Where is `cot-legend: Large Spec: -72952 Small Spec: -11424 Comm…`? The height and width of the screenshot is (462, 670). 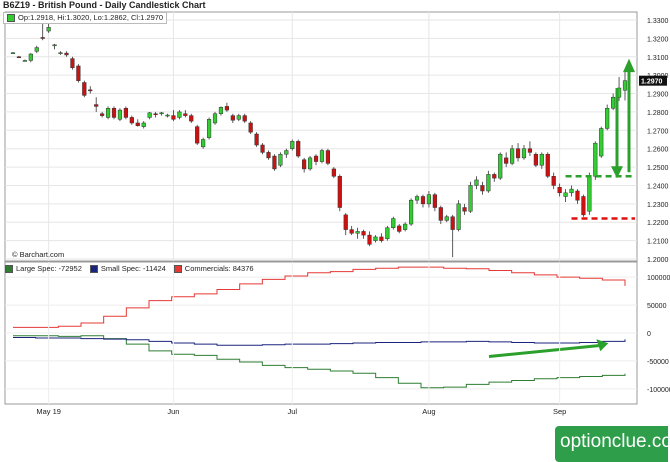
cot-legend: Large Spec: -72952 Small Spec: -11424 Comm… is located at coordinates (129, 268).